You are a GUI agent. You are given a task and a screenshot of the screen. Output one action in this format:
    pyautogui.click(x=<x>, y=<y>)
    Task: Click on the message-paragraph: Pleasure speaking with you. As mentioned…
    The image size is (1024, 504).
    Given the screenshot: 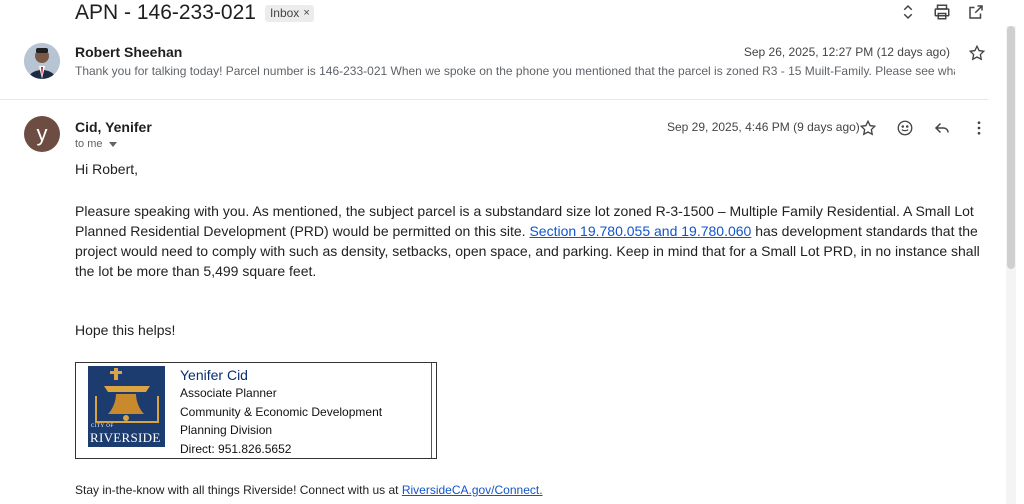 What is the action you would take?
    pyautogui.click(x=535, y=241)
    